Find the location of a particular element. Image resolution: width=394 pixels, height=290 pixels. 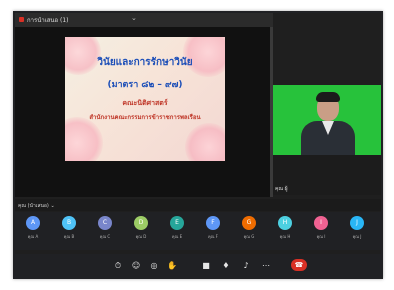

participant-tile: C คุณ C is located at coordinates (105, 232).